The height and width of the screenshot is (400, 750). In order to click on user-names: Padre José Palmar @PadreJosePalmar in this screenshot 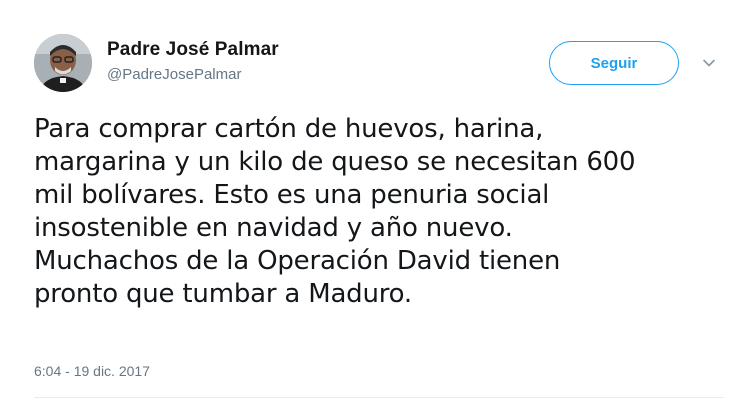, I will do `click(193, 61)`.